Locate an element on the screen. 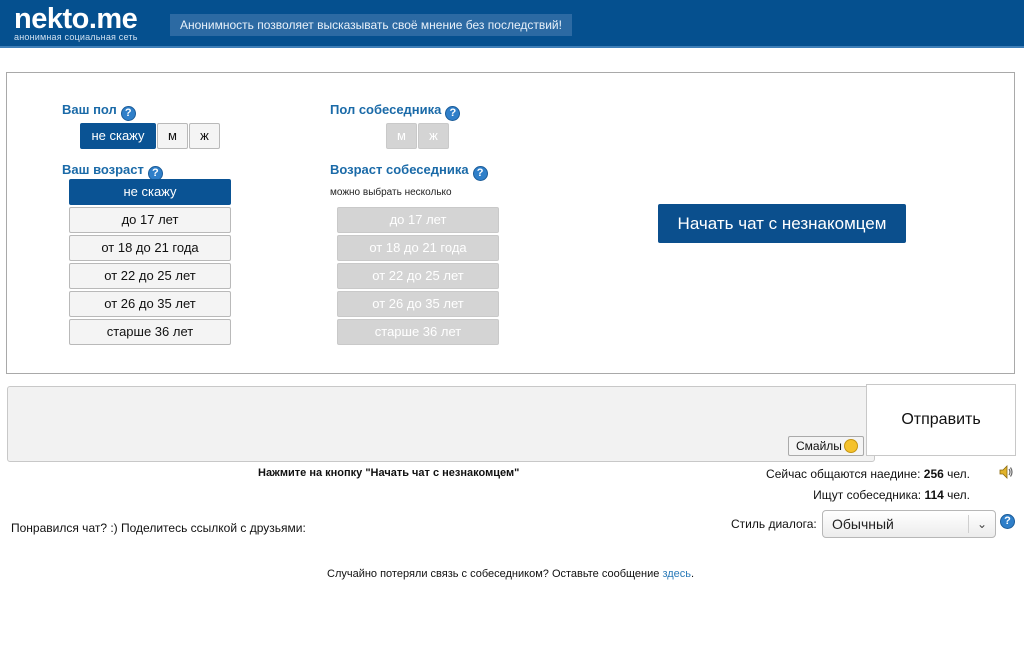 This screenshot has width=1024, height=645. start-chat-button: Начать чат с незнакомцем is located at coordinates (782, 223).